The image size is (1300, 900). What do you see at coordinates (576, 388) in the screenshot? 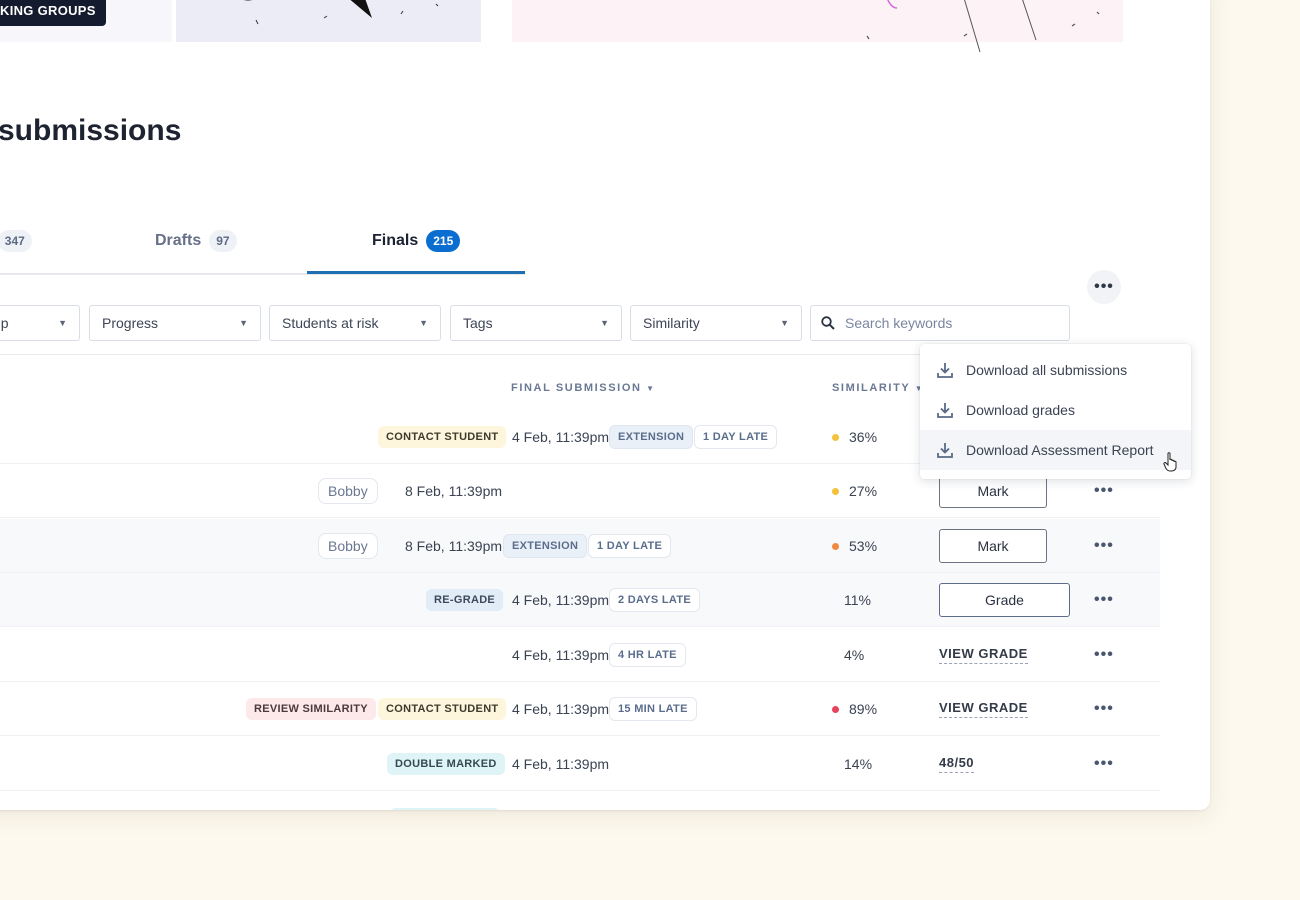
I see `column-header-label: FINAL SUBMISSION` at bounding box center [576, 388].